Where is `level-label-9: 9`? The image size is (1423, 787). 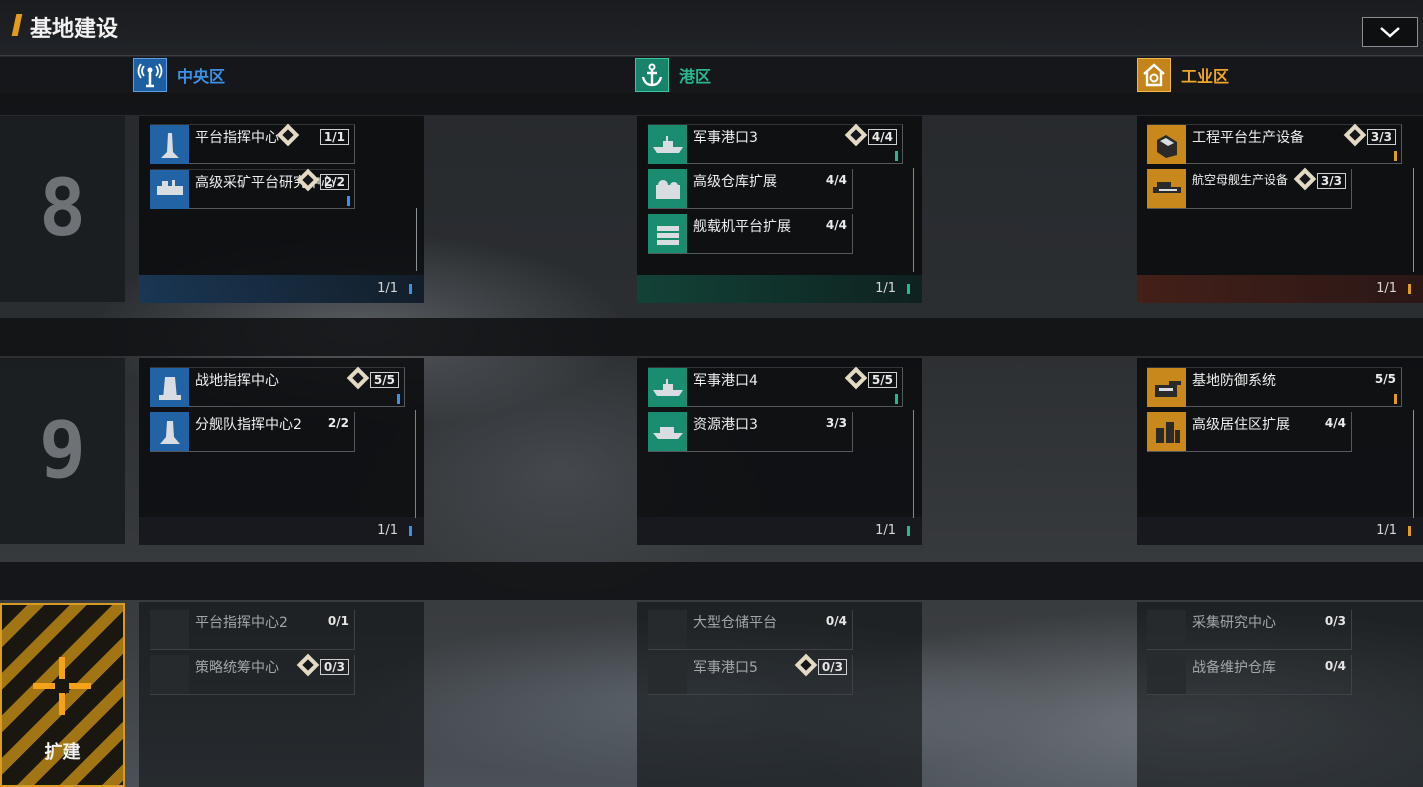 level-label-9: 9 is located at coordinates (62, 451).